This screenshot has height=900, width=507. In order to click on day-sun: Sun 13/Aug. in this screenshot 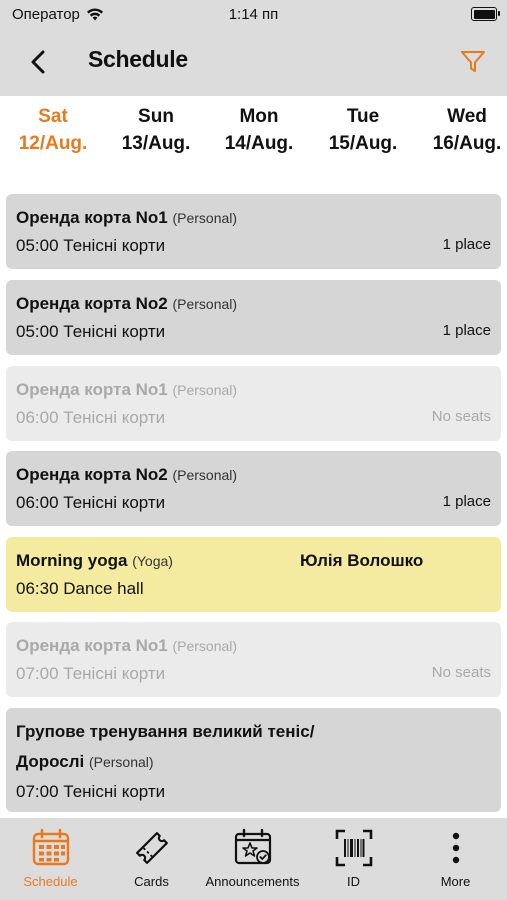, I will do `click(156, 131)`.